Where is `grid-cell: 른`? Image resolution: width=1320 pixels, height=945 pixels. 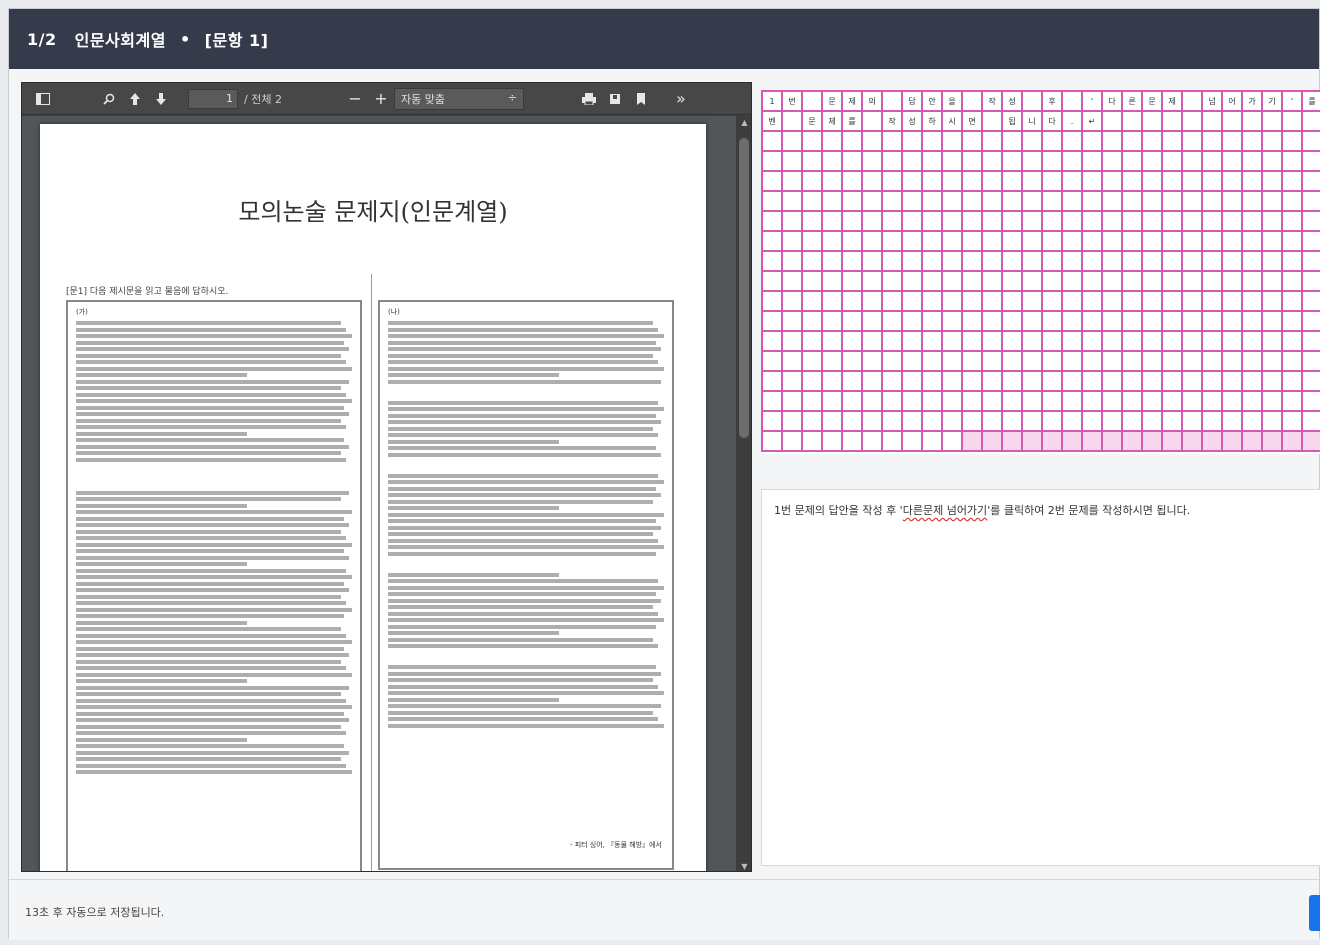 grid-cell: 른 is located at coordinates (1133, 102).